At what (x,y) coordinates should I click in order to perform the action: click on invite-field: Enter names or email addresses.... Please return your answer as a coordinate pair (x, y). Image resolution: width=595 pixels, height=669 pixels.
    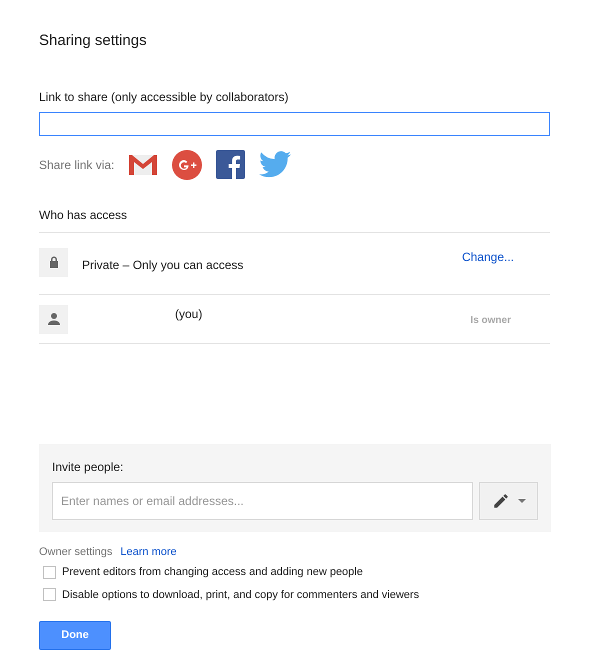
    Looking at the image, I should click on (262, 501).